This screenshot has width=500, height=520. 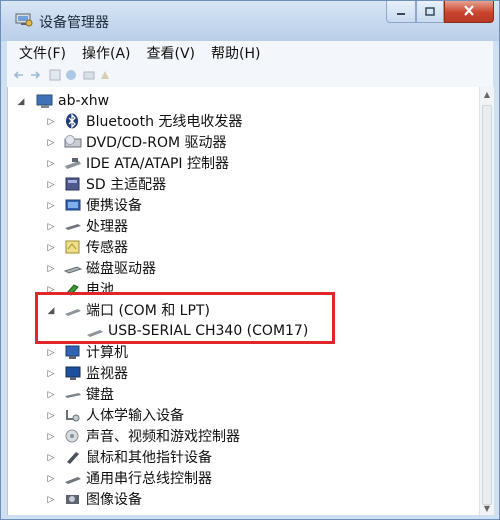 I want to click on tree-root: ab-xhw, so click(x=72, y=101).